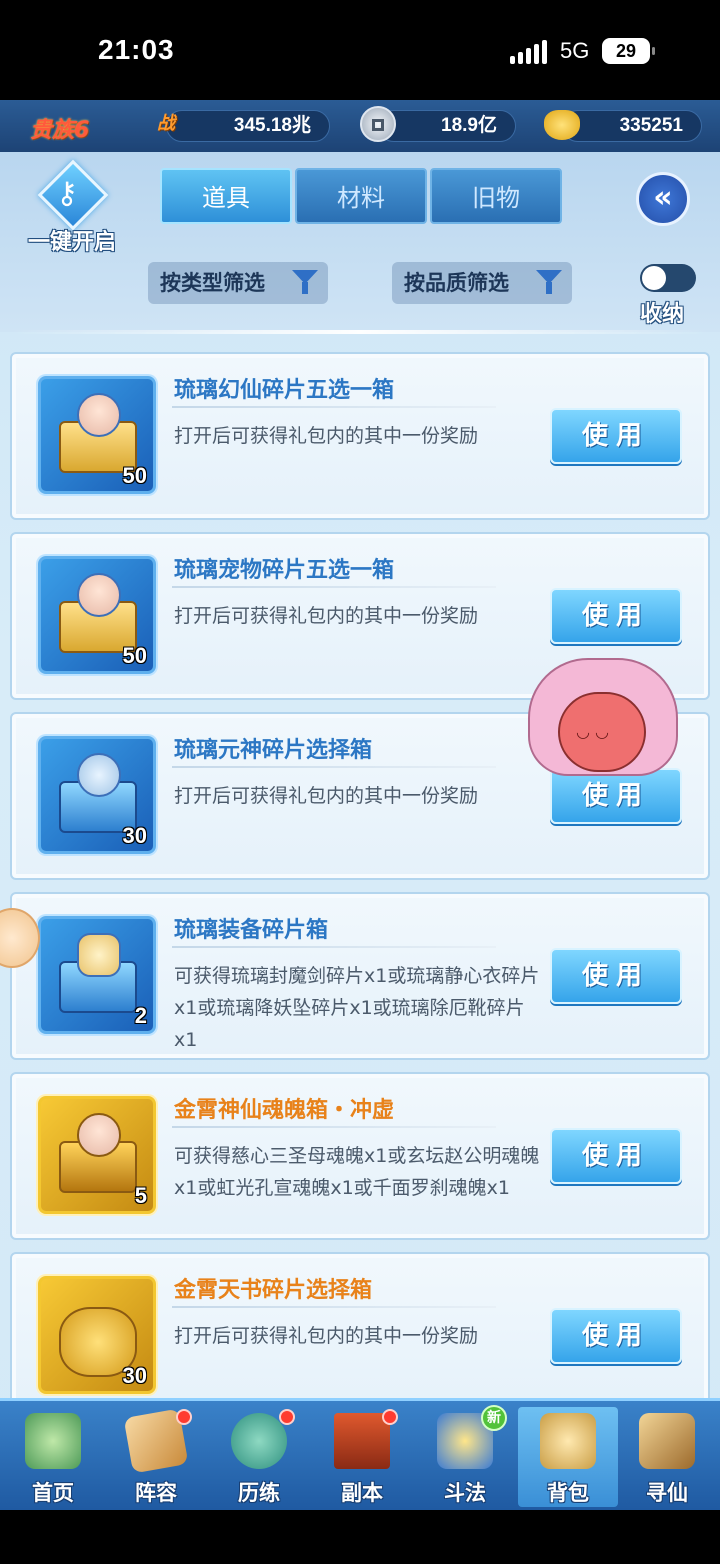 This screenshot has width=720, height=1564. I want to click on nav-training: 历练, so click(259, 1457).